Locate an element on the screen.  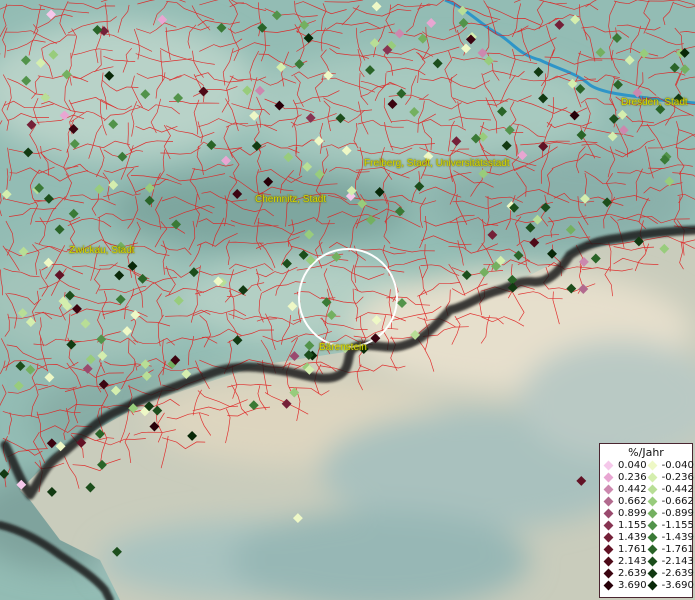
legend-entry: 1.155 is located at coordinates (625, 525).